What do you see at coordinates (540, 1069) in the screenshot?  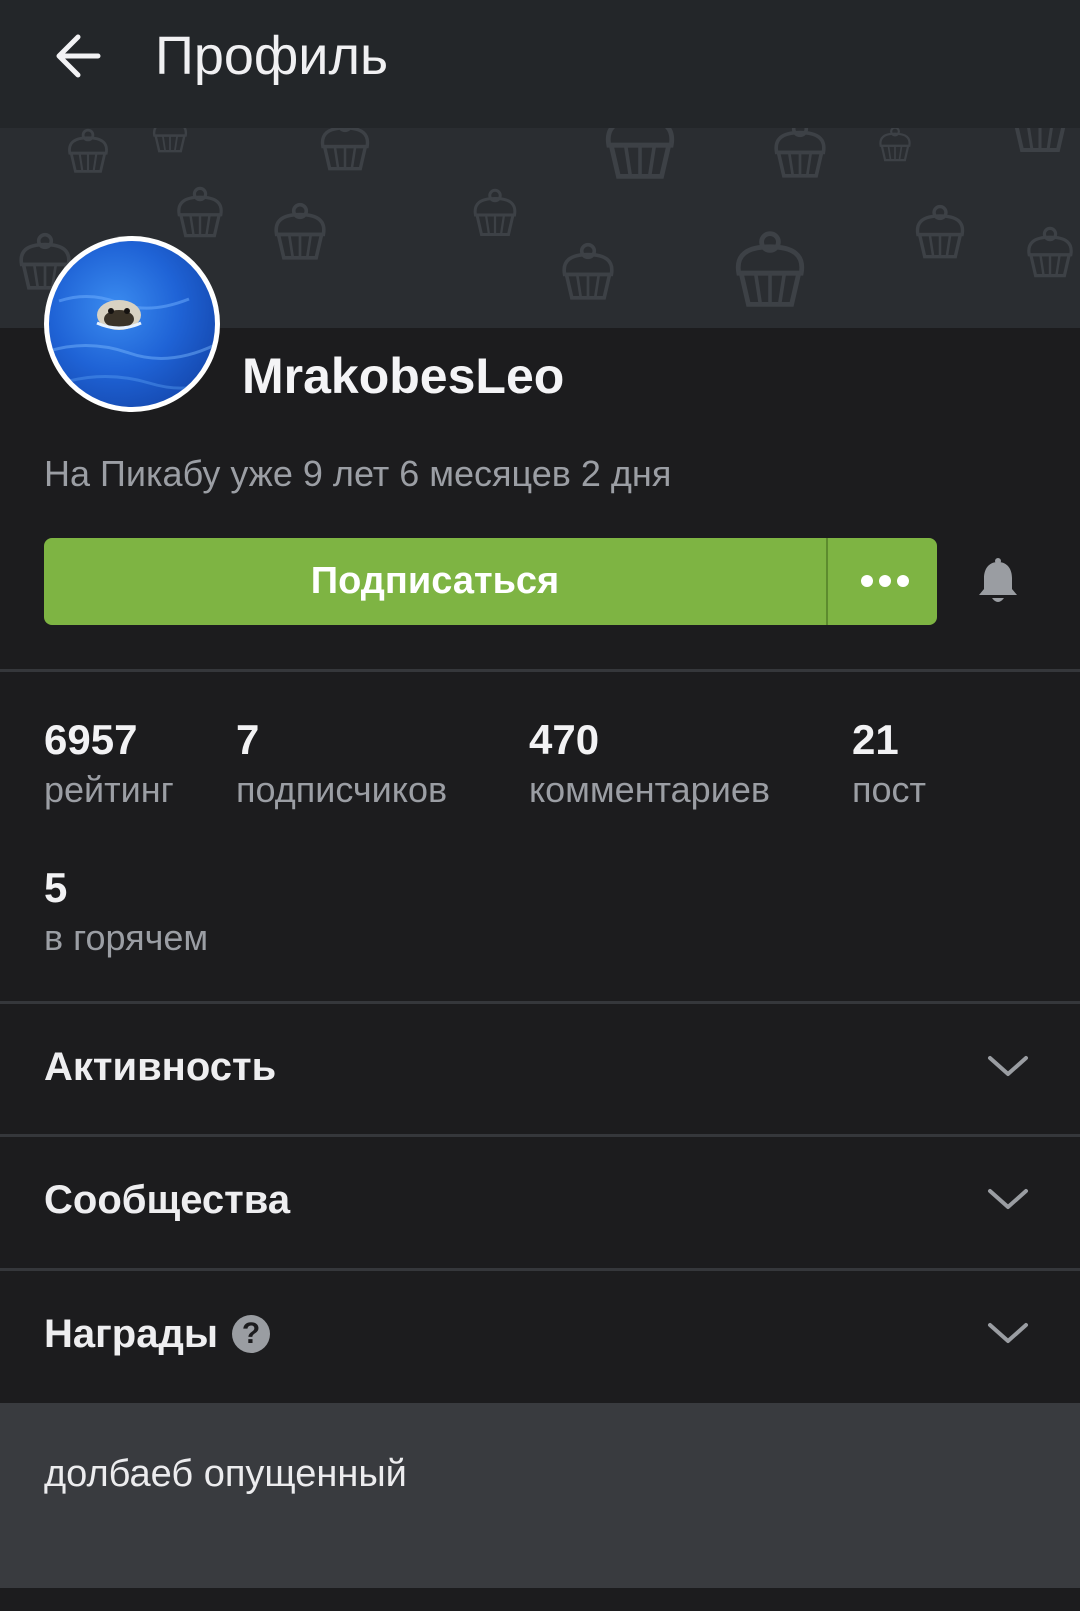 I see `section-activity: Активность` at bounding box center [540, 1069].